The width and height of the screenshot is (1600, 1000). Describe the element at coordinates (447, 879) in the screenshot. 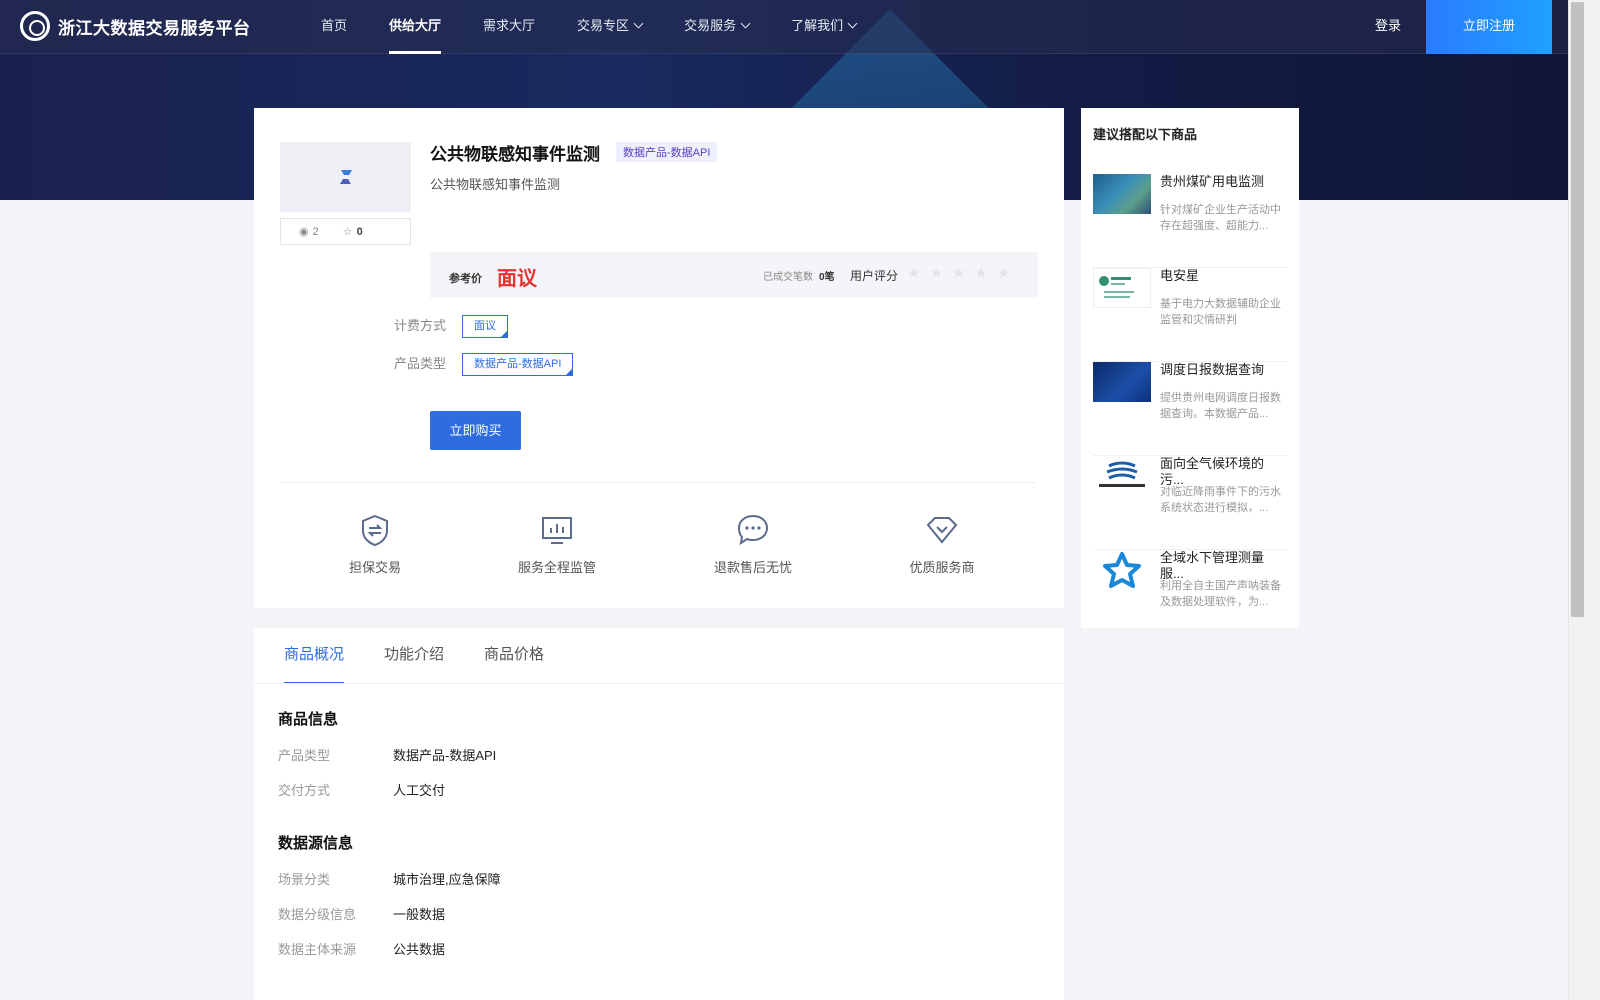

I see `info-value: 城市治理,应急保障` at that location.